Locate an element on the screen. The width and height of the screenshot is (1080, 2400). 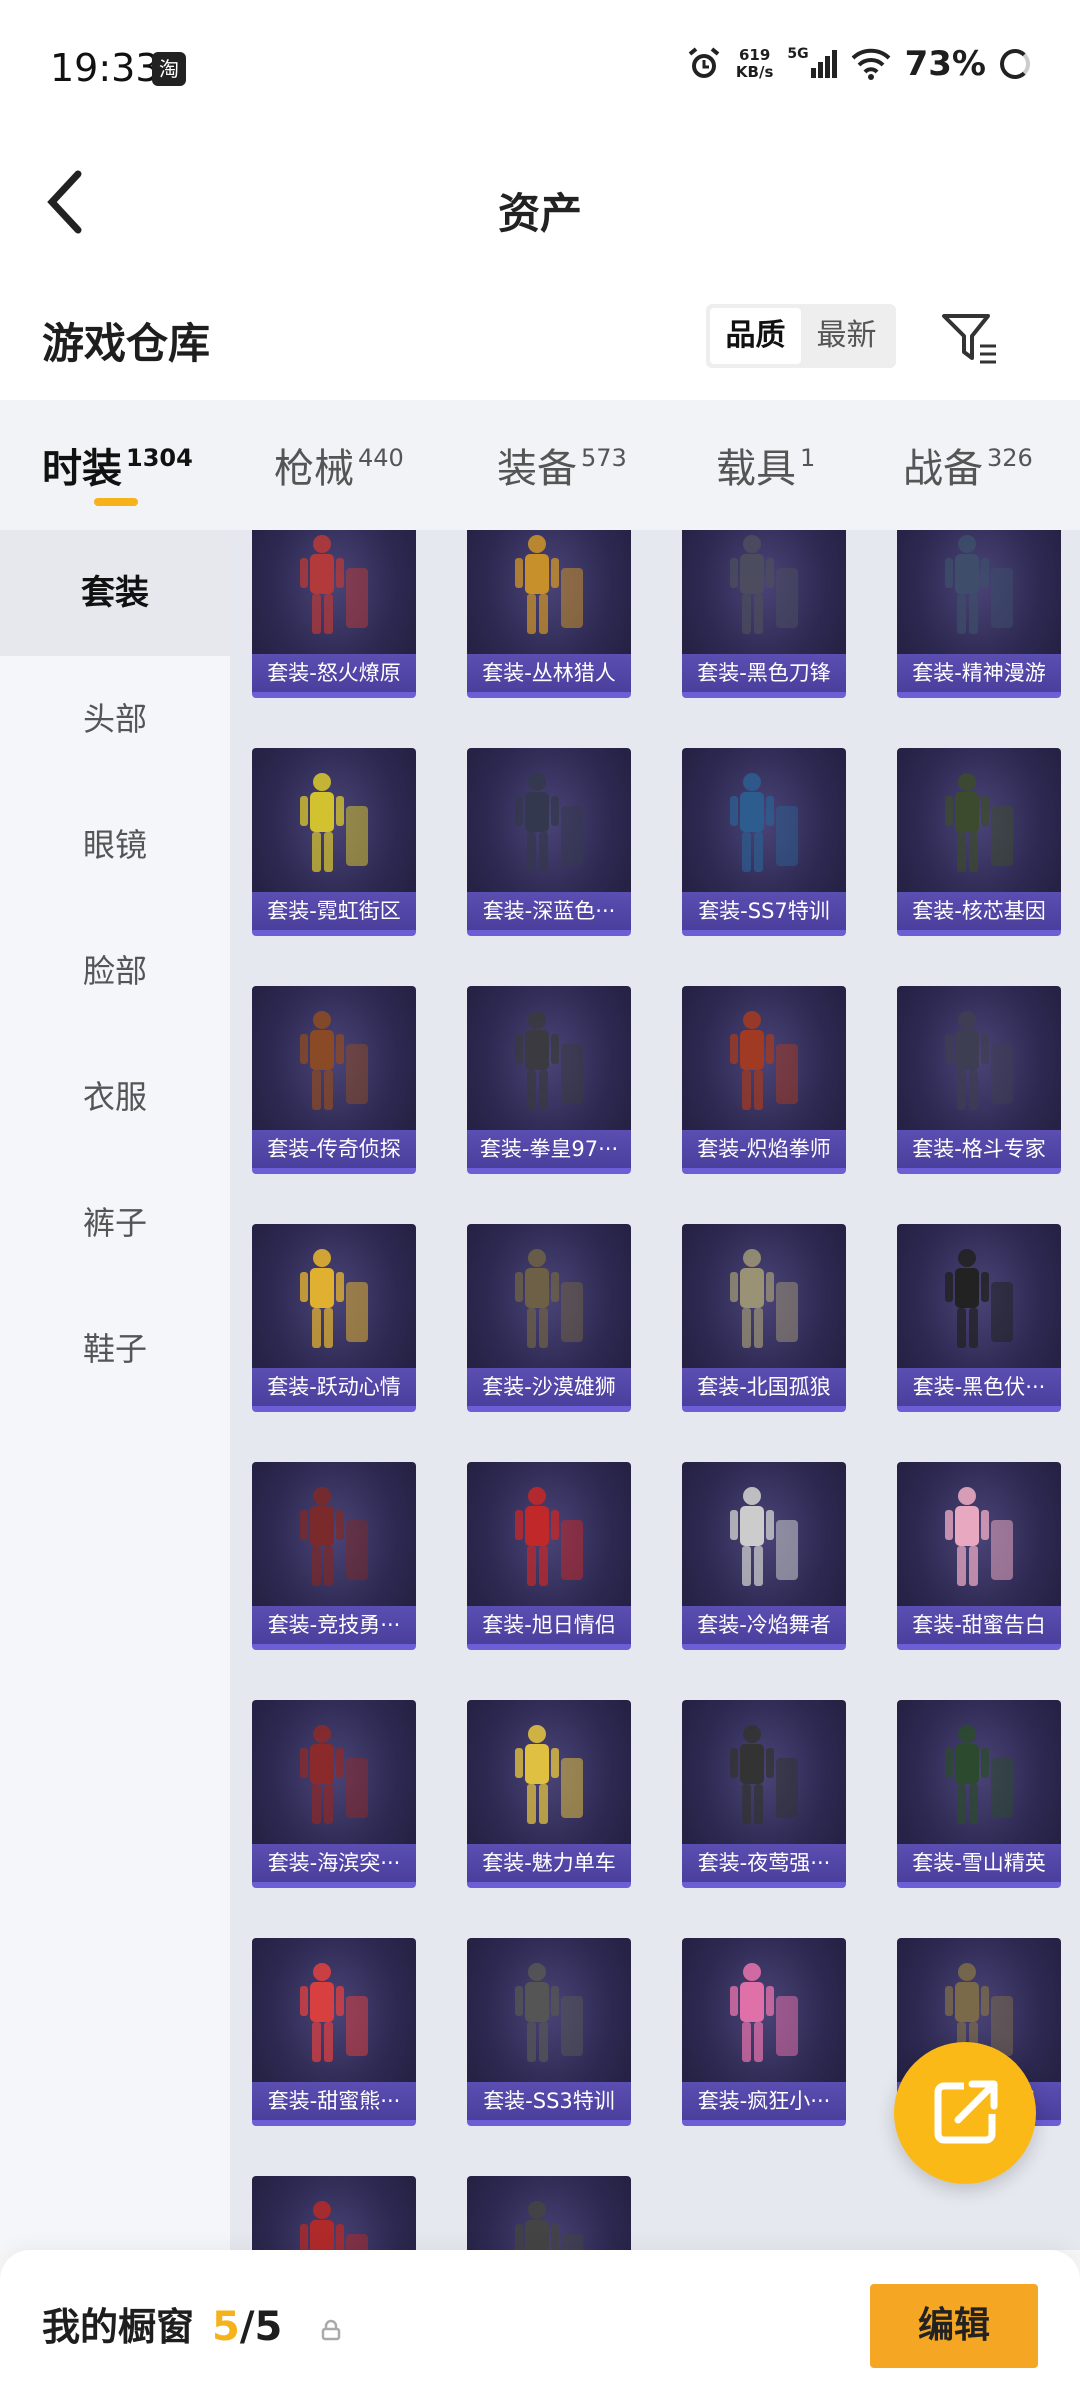
tab-count: 440 is located at coordinates (381, 458).